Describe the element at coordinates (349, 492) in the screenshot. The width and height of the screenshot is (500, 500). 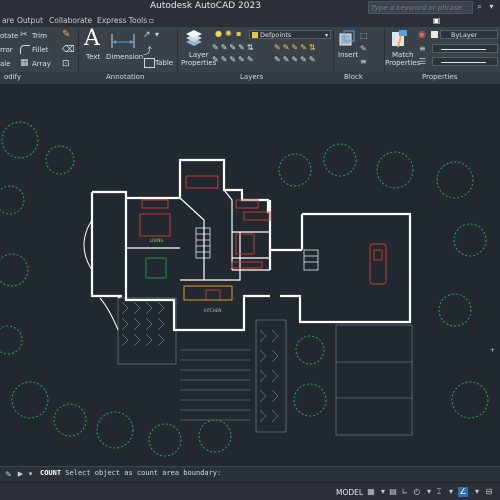
I see `model-tab: MODEL` at that location.